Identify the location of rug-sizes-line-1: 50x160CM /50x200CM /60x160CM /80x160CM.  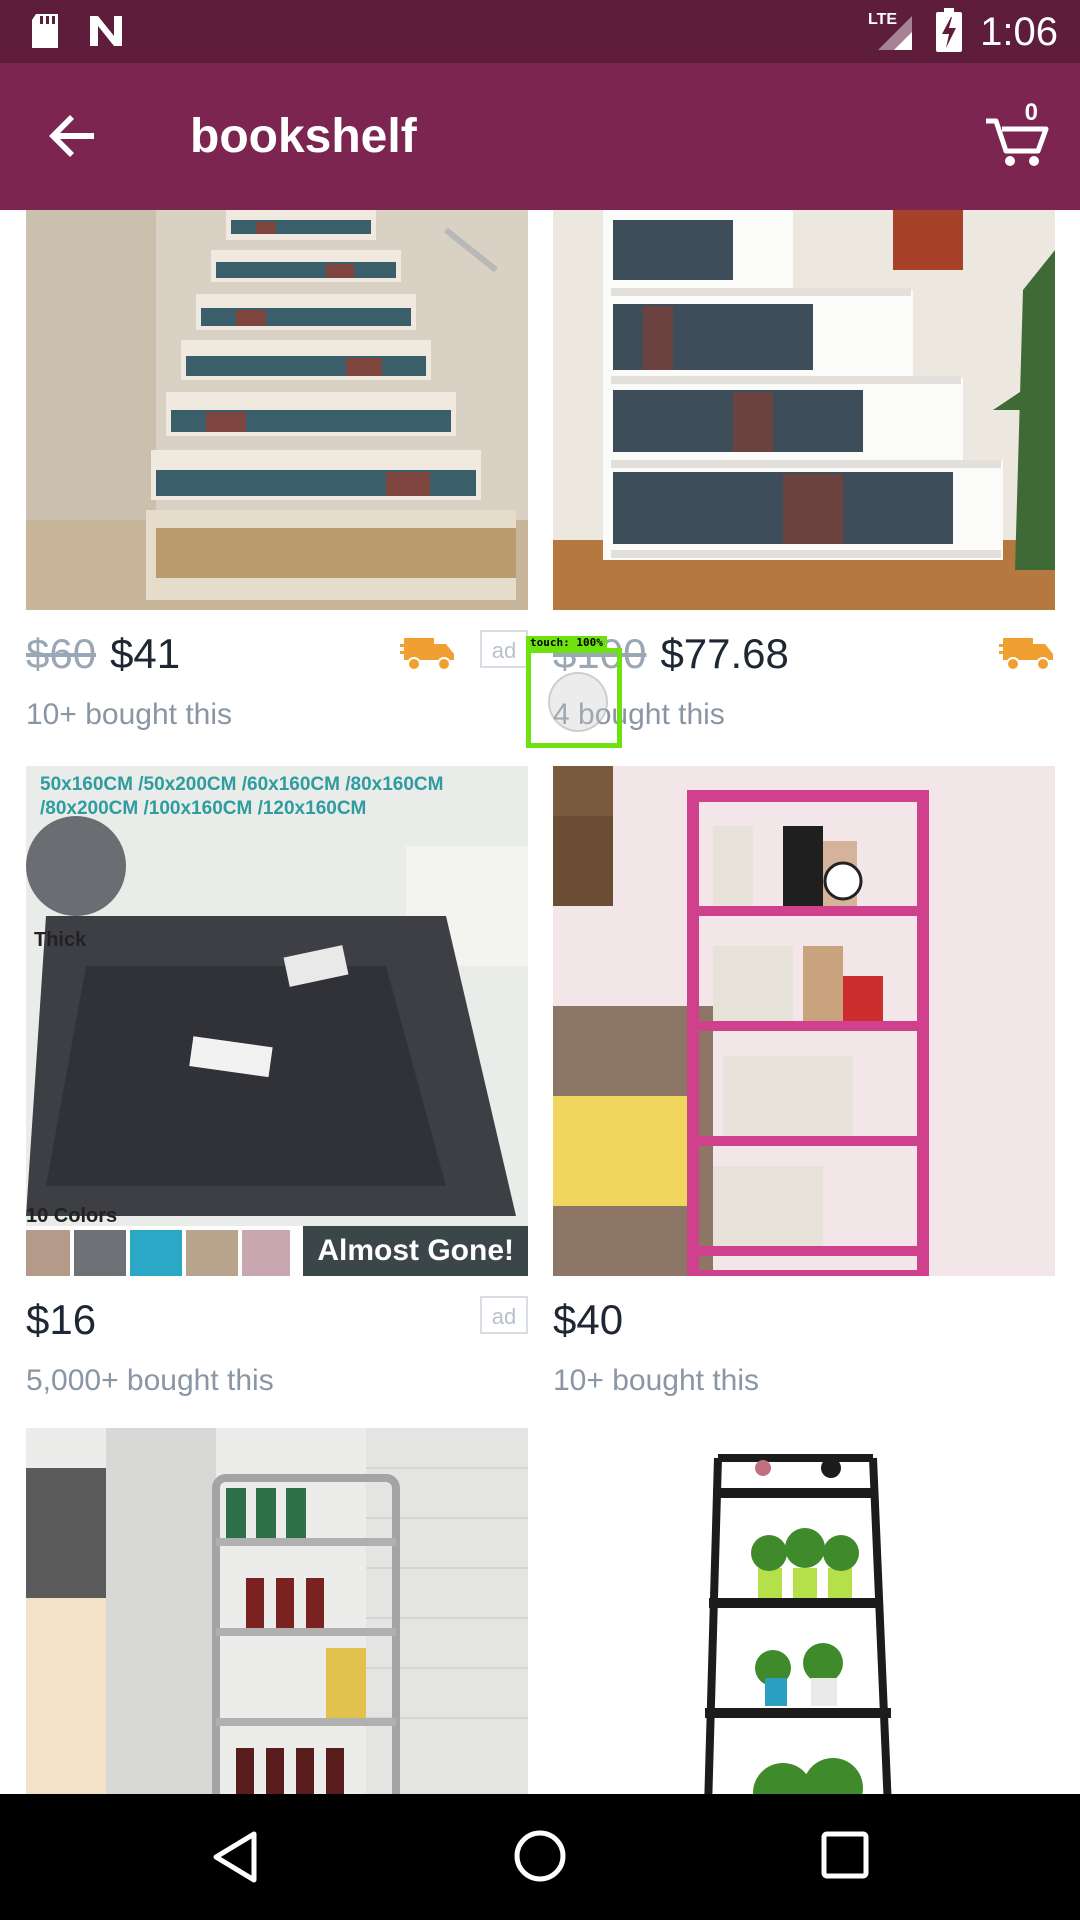
(241, 784).